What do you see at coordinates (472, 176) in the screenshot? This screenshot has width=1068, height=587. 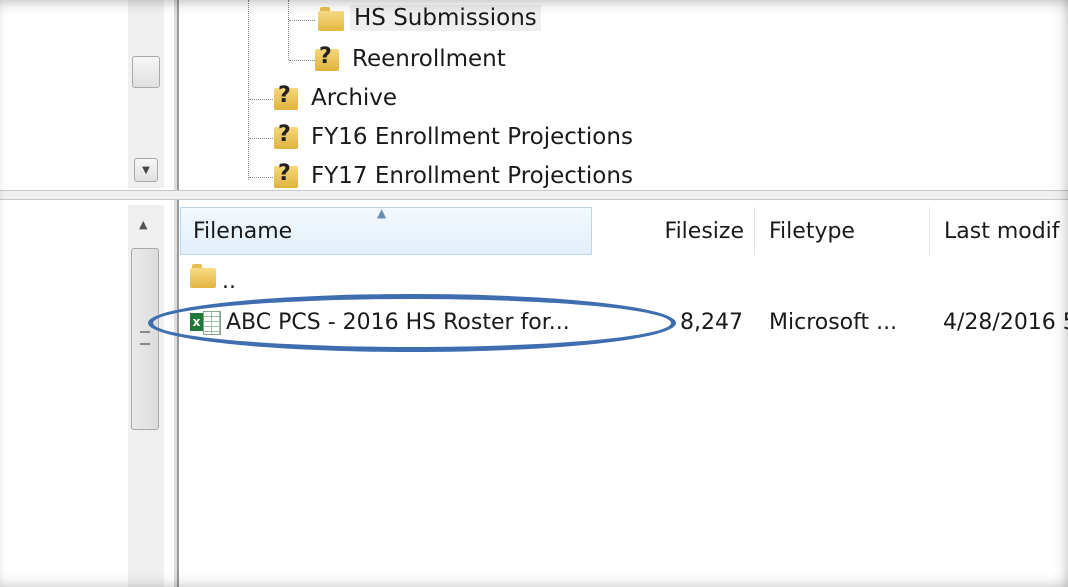 I see `tree-item-label: FY17 Enrollment Projections` at bounding box center [472, 176].